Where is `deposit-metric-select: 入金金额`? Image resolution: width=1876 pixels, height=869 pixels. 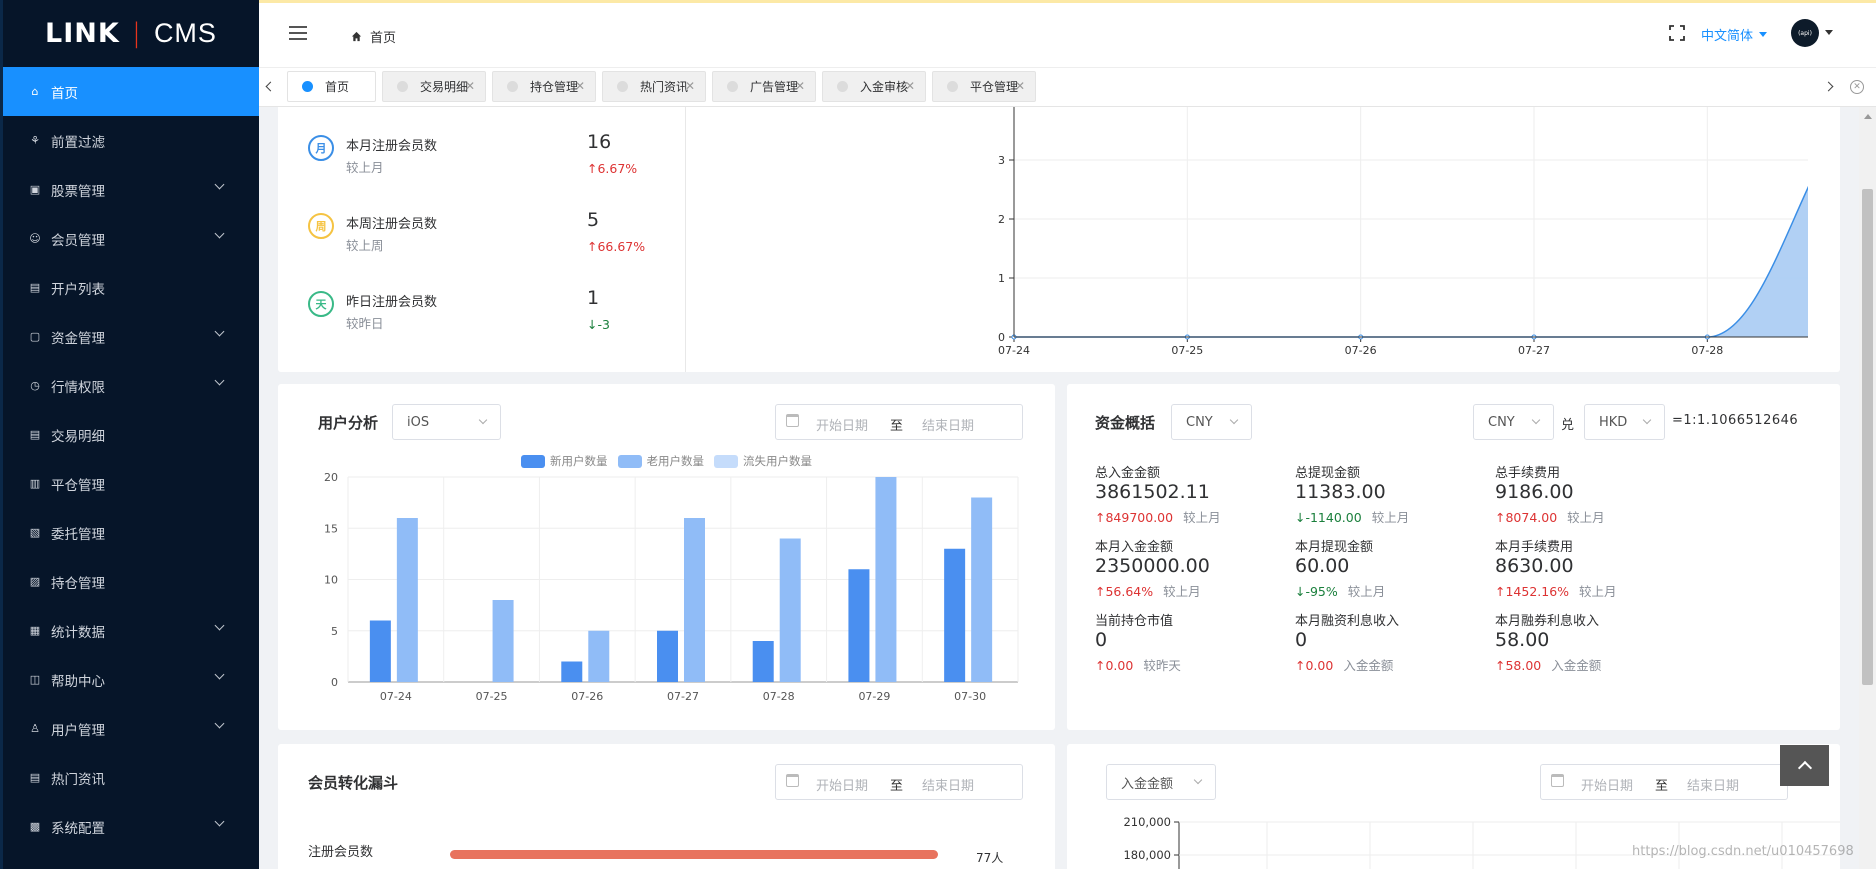
deposit-metric-select: 入金金额 is located at coordinates (1161, 782).